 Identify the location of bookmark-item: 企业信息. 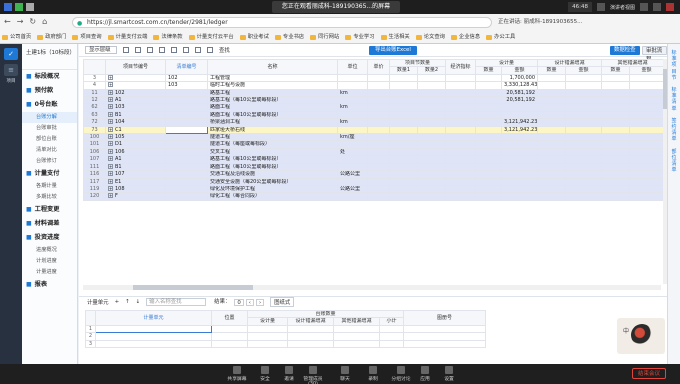
(465, 37).